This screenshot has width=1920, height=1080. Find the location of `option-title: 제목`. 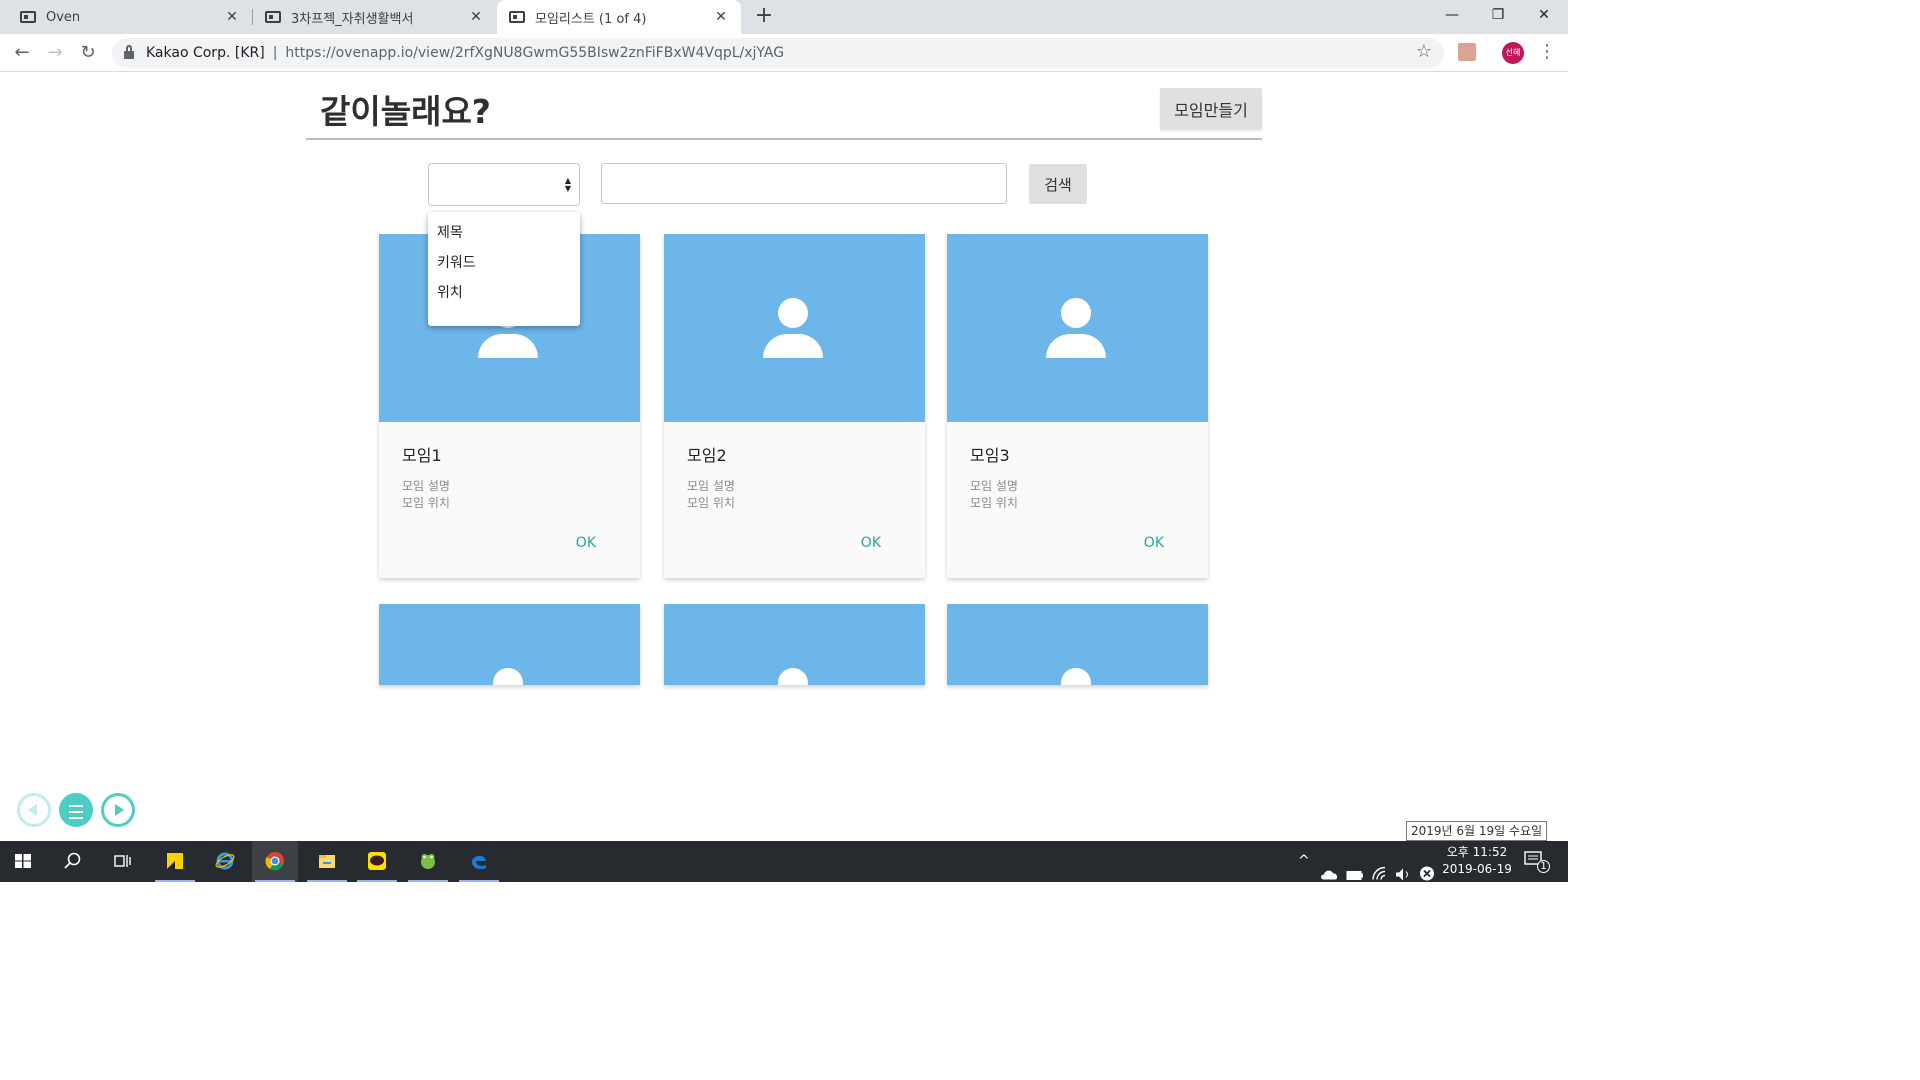

option-title: 제목 is located at coordinates (504, 235).